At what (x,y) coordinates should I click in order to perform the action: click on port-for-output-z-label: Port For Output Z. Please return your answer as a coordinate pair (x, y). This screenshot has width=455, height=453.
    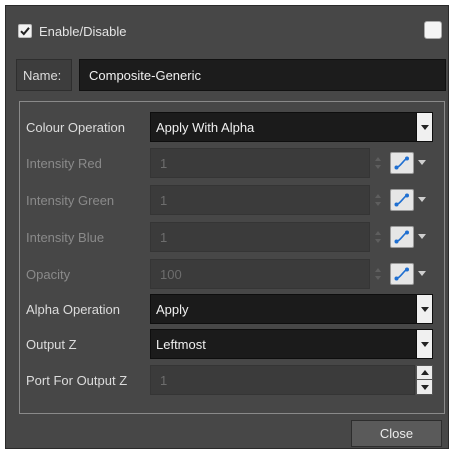
    Looking at the image, I should click on (77, 380).